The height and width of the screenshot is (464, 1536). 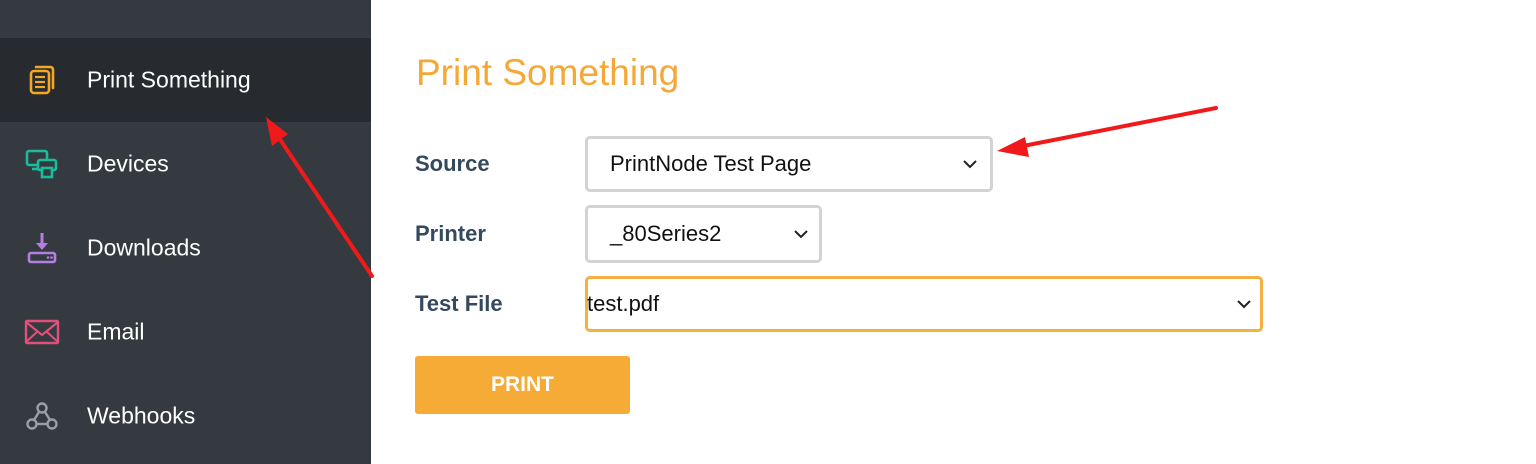 I want to click on test-file-label: Test File, so click(x=459, y=303).